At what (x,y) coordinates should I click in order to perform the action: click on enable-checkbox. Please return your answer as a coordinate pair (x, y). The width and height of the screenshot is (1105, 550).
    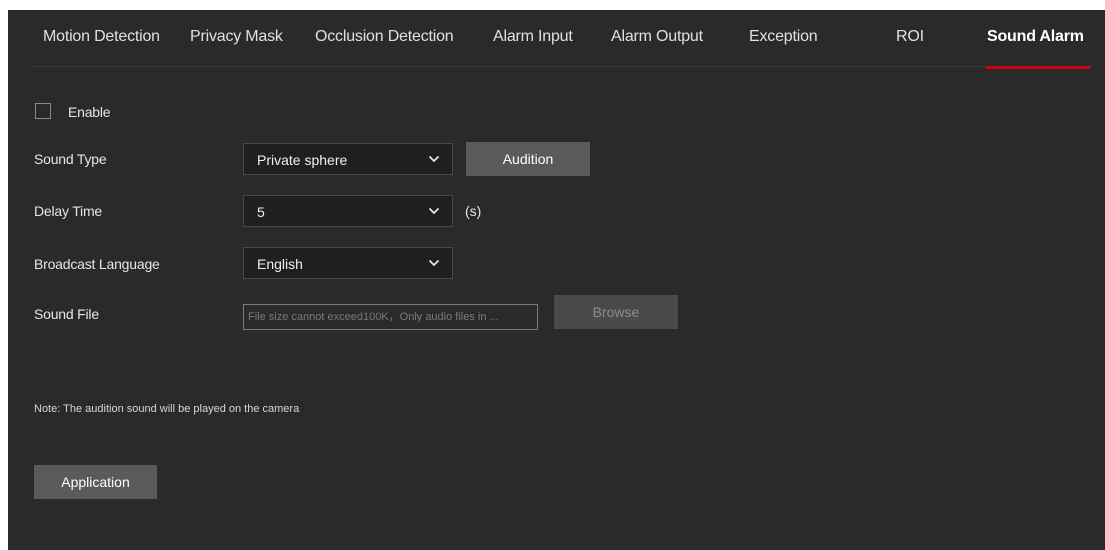
    Looking at the image, I should click on (43, 111).